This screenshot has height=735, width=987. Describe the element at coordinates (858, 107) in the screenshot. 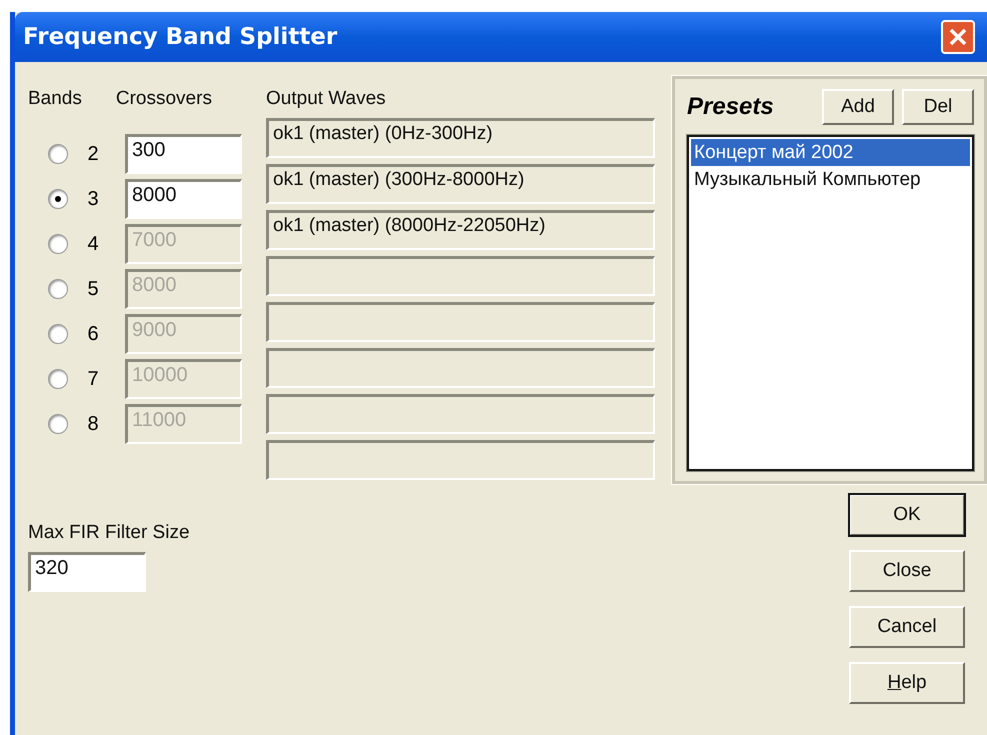

I see `preset-button: Add` at that location.